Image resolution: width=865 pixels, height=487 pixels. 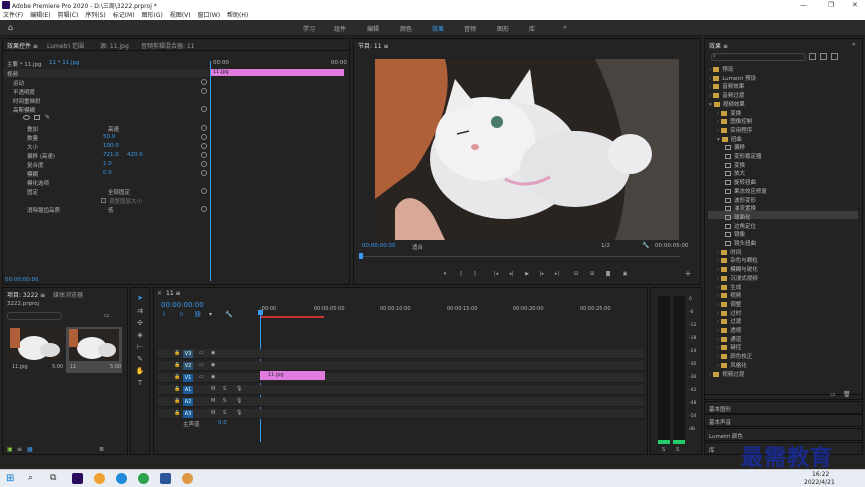 What do you see at coordinates (847, 394) in the screenshot?
I see `delete-icon: 🗑` at bounding box center [847, 394].